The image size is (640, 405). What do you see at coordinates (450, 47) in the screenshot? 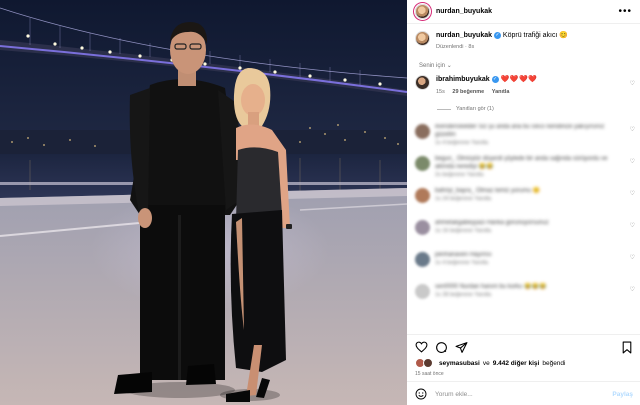
I see `edited-label: Düzenlendi` at bounding box center [450, 47].